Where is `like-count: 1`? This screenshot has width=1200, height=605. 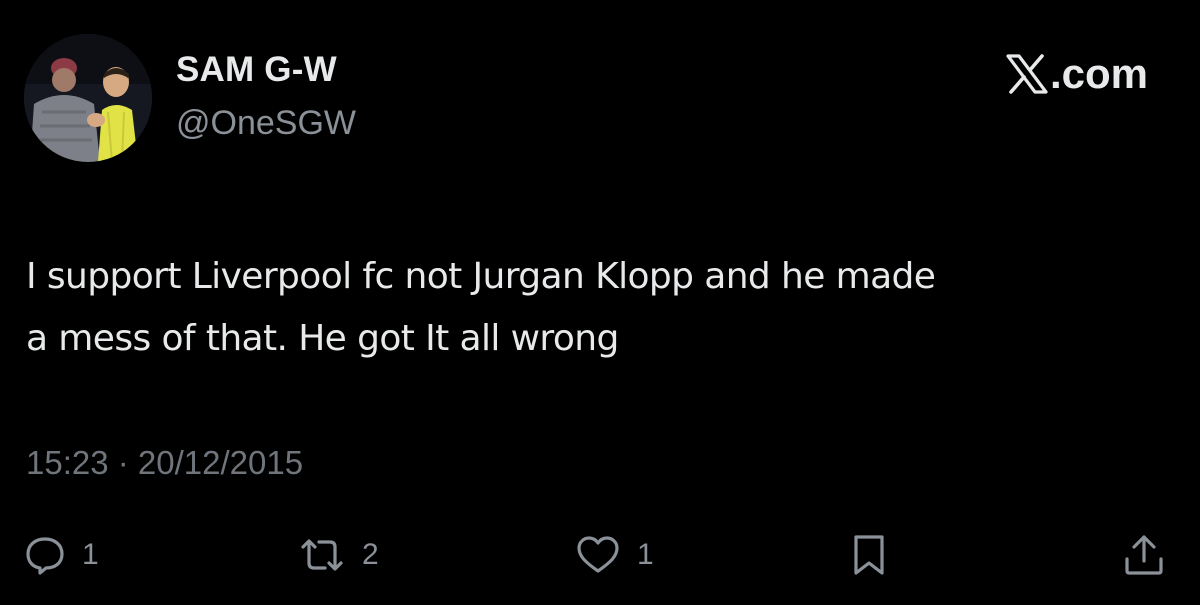
like-count: 1 is located at coordinates (645, 554).